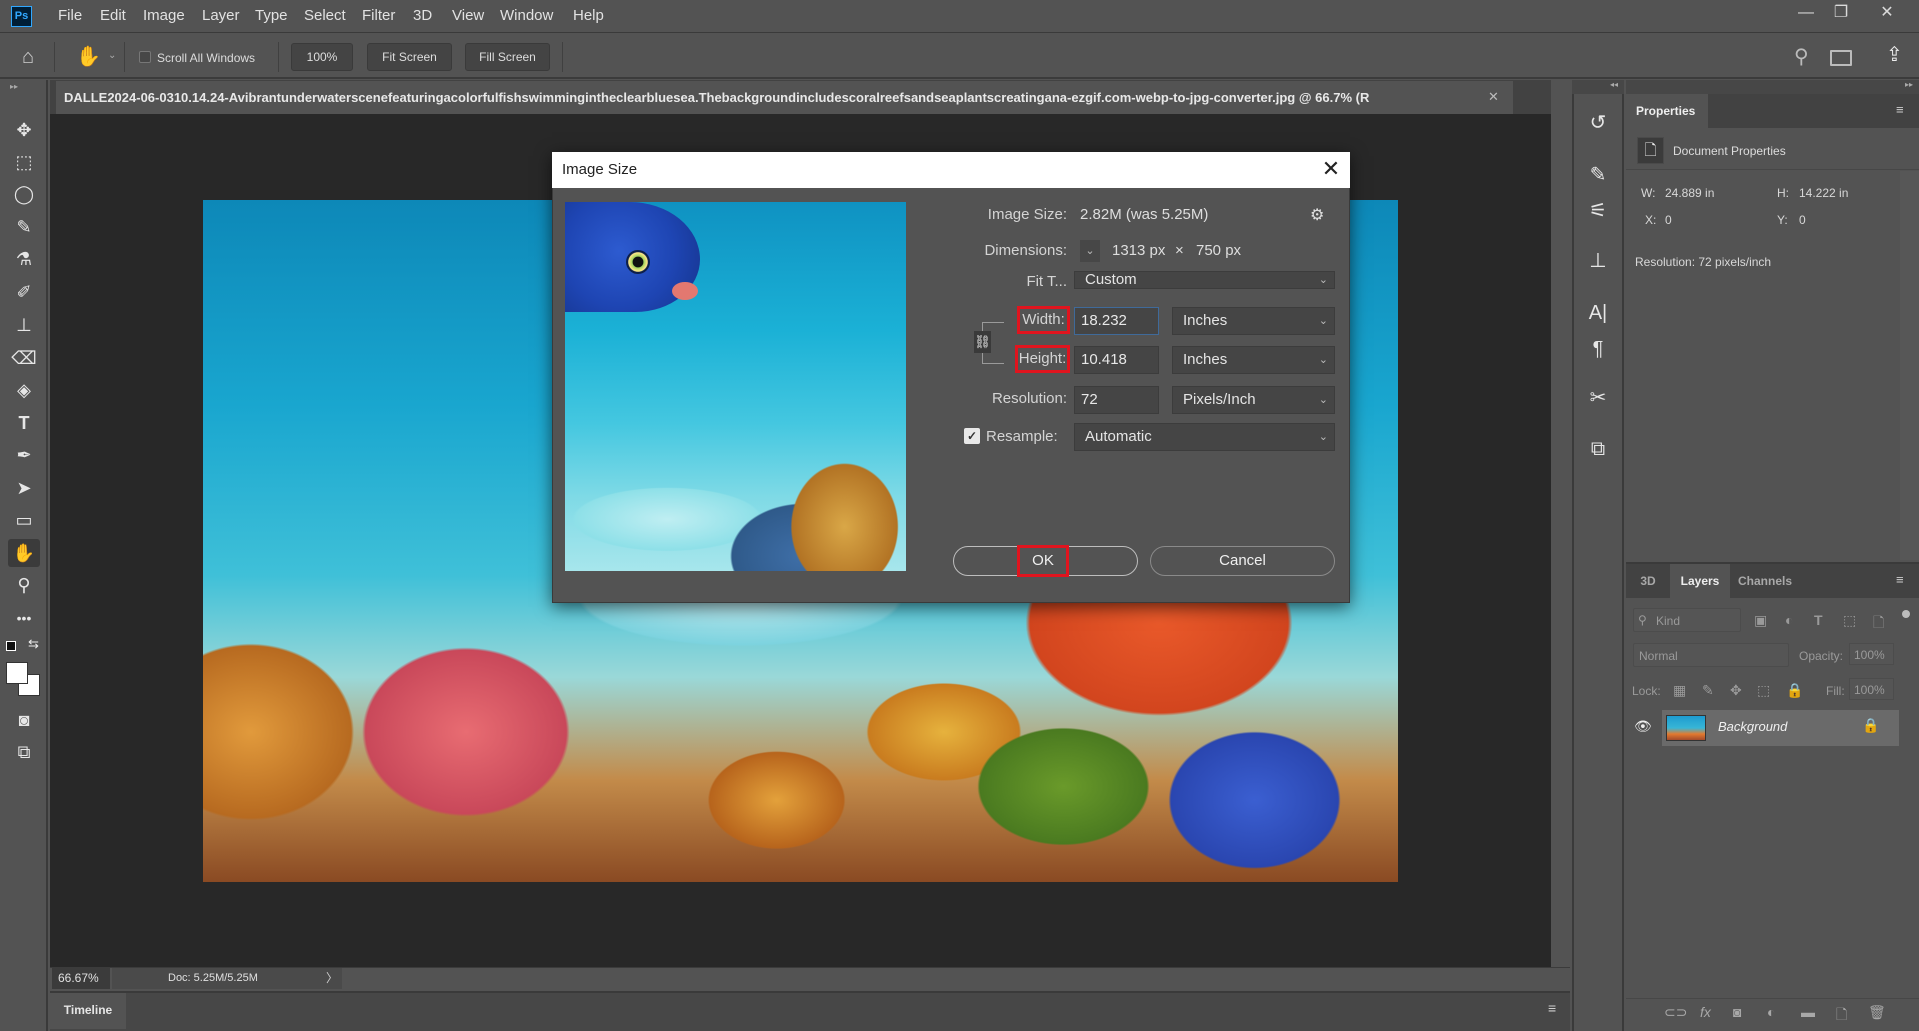 The height and width of the screenshot is (1031, 1919). What do you see at coordinates (1808, 1012) in the screenshot?
I see `new-group-icon: ▬` at bounding box center [1808, 1012].